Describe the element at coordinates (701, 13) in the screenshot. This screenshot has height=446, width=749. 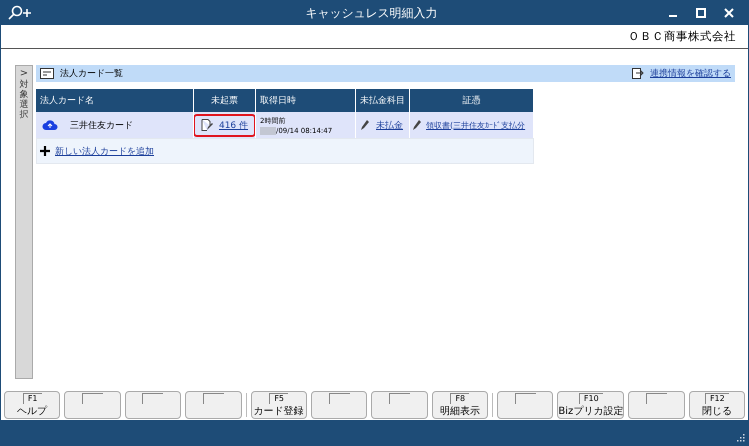
I see `maximize-icon` at that location.